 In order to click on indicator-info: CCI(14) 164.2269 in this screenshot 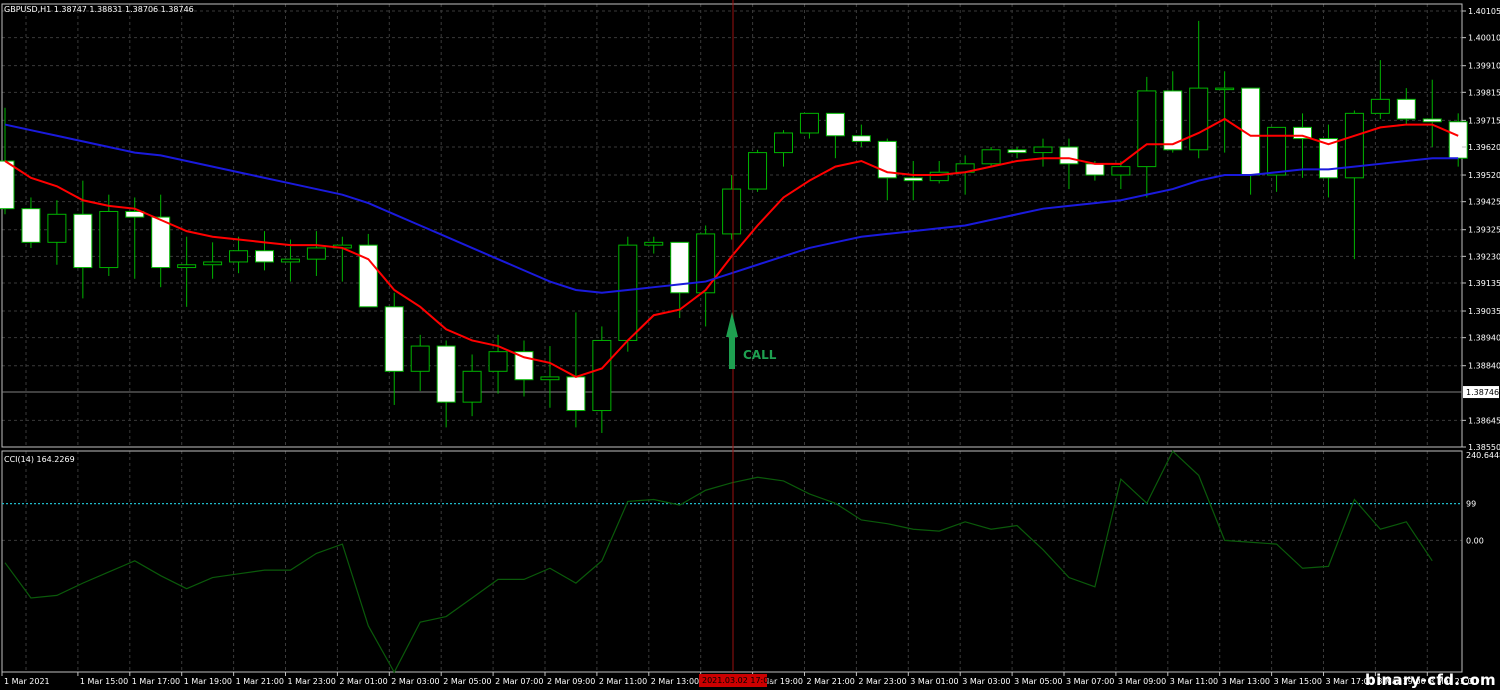, I will do `click(39, 459)`.